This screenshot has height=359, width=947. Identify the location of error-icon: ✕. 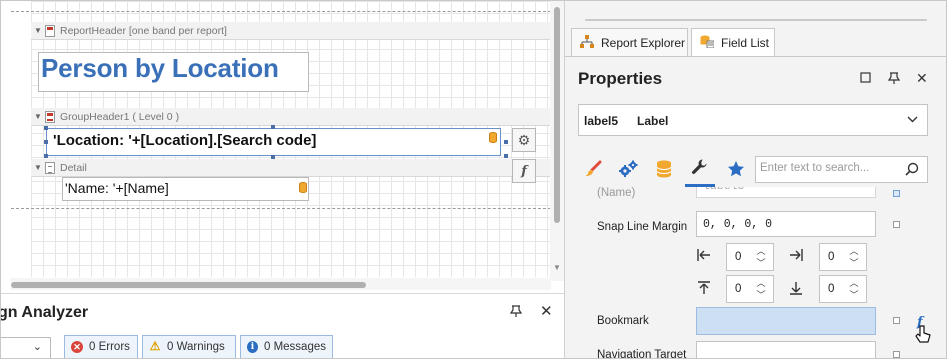
(77, 347).